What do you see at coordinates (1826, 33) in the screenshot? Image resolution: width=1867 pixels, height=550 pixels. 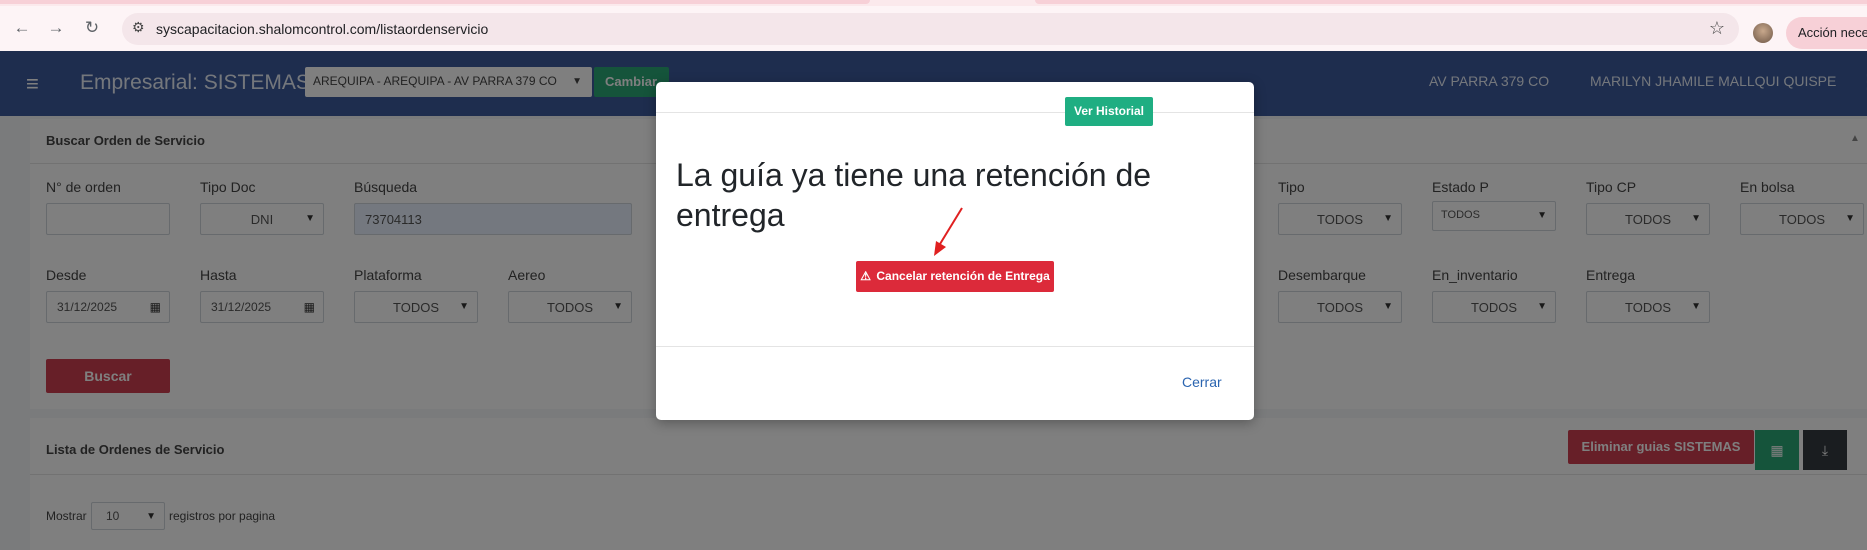 I see `action-required-button: Acción necesaria` at bounding box center [1826, 33].